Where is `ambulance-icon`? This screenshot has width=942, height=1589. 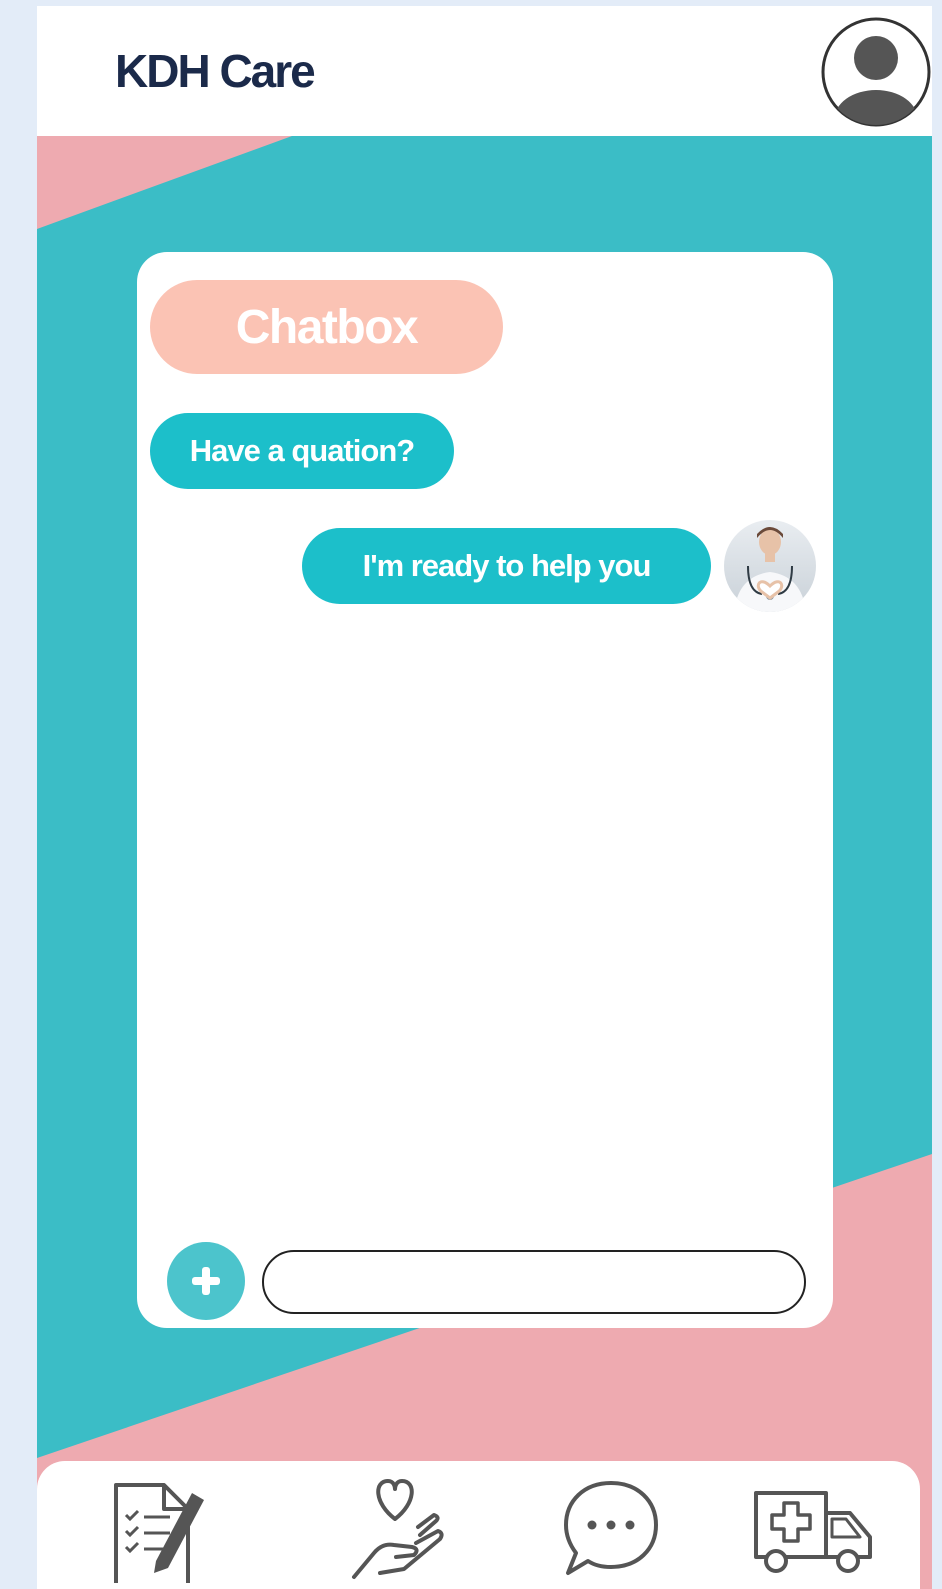
ambulance-icon is located at coordinates (813, 1532).